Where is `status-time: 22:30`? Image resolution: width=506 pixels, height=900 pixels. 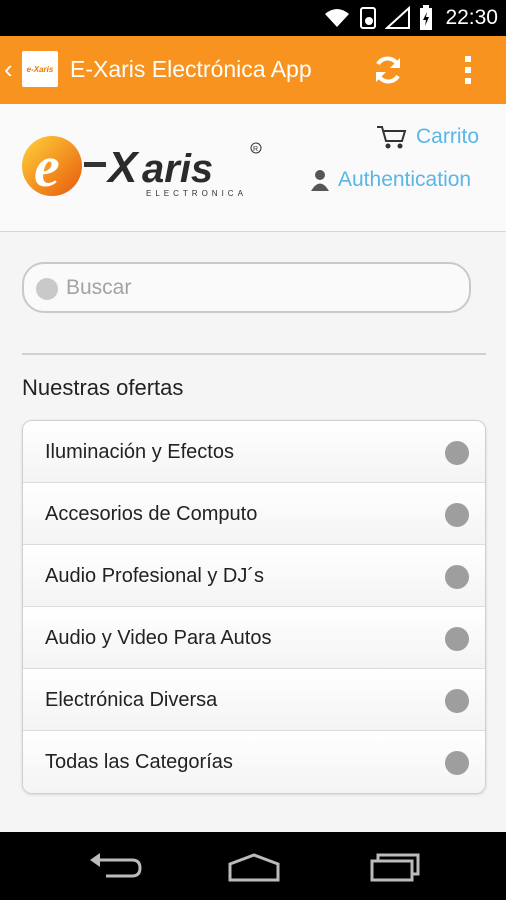 status-time: 22:30 is located at coordinates (471, 17).